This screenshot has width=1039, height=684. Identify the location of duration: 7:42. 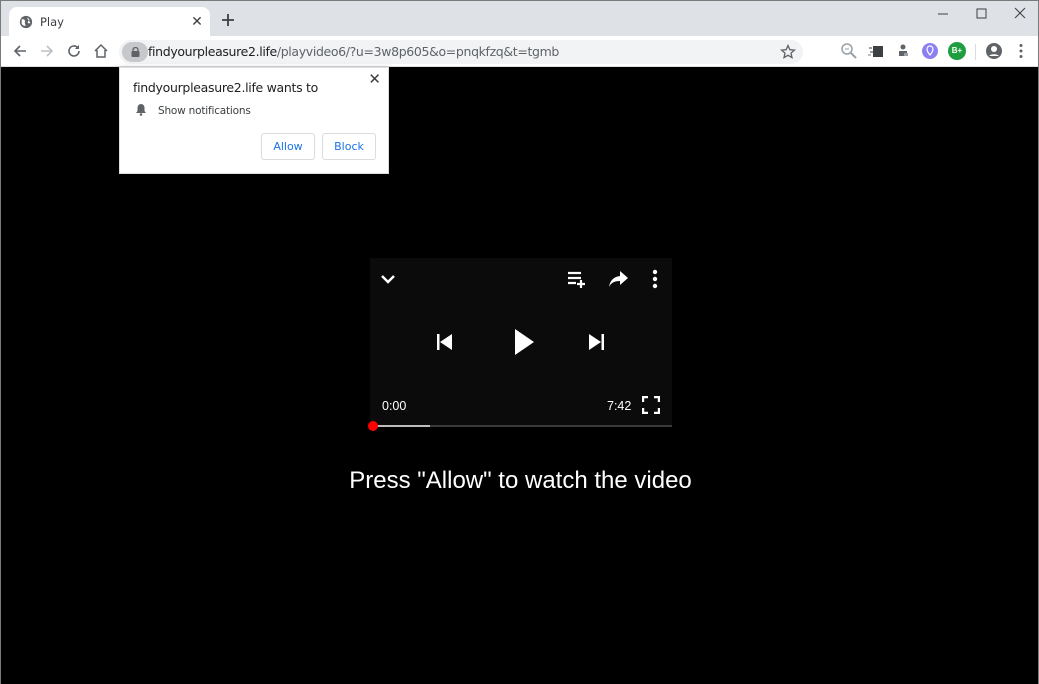
(619, 406).